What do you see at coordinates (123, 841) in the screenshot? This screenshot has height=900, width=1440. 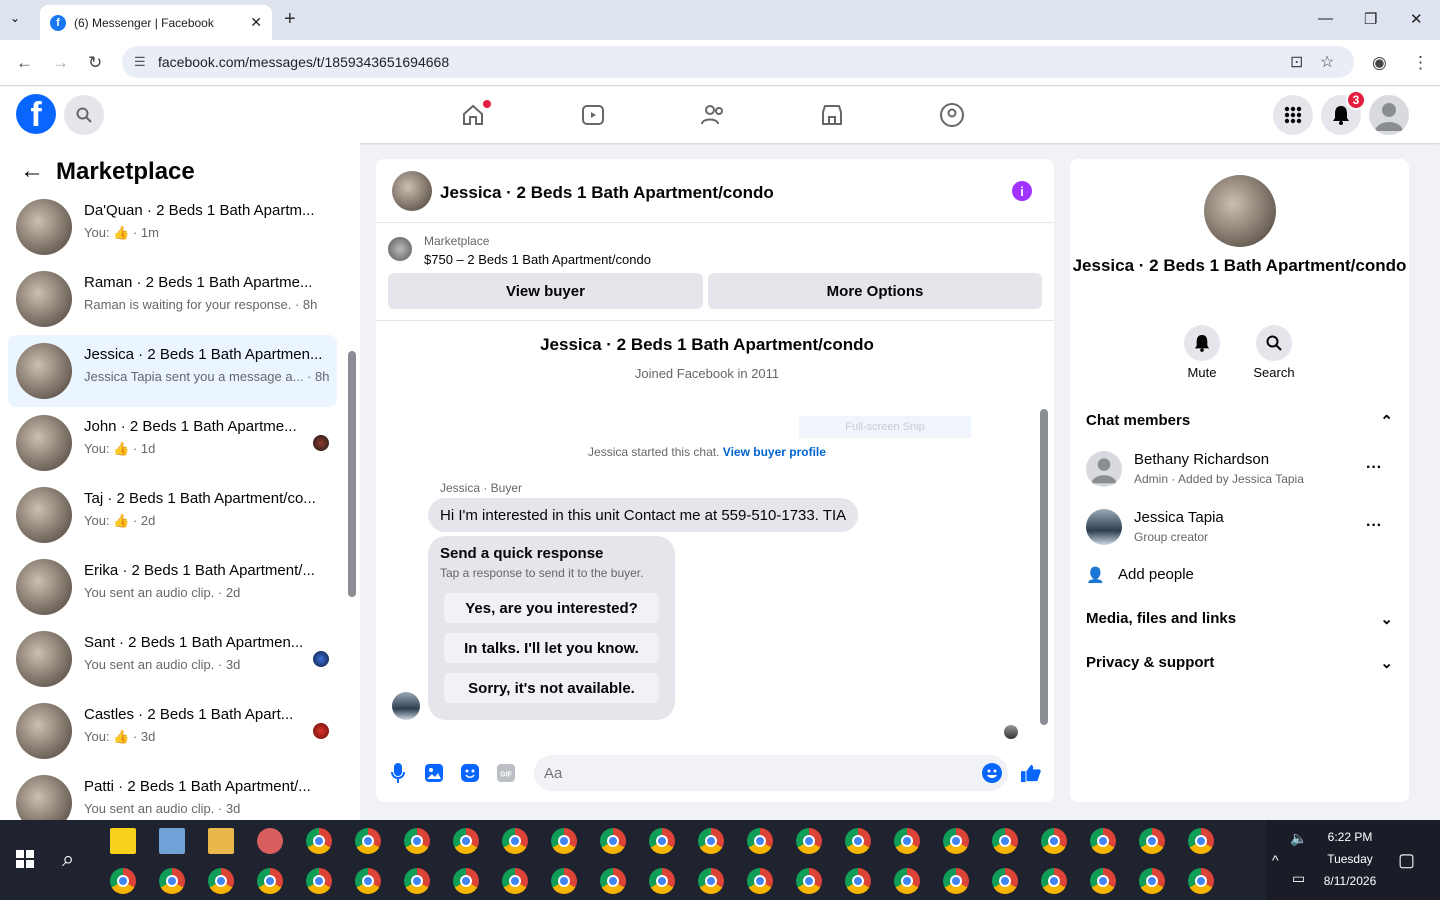 I see `sticky-notes-icon` at bounding box center [123, 841].